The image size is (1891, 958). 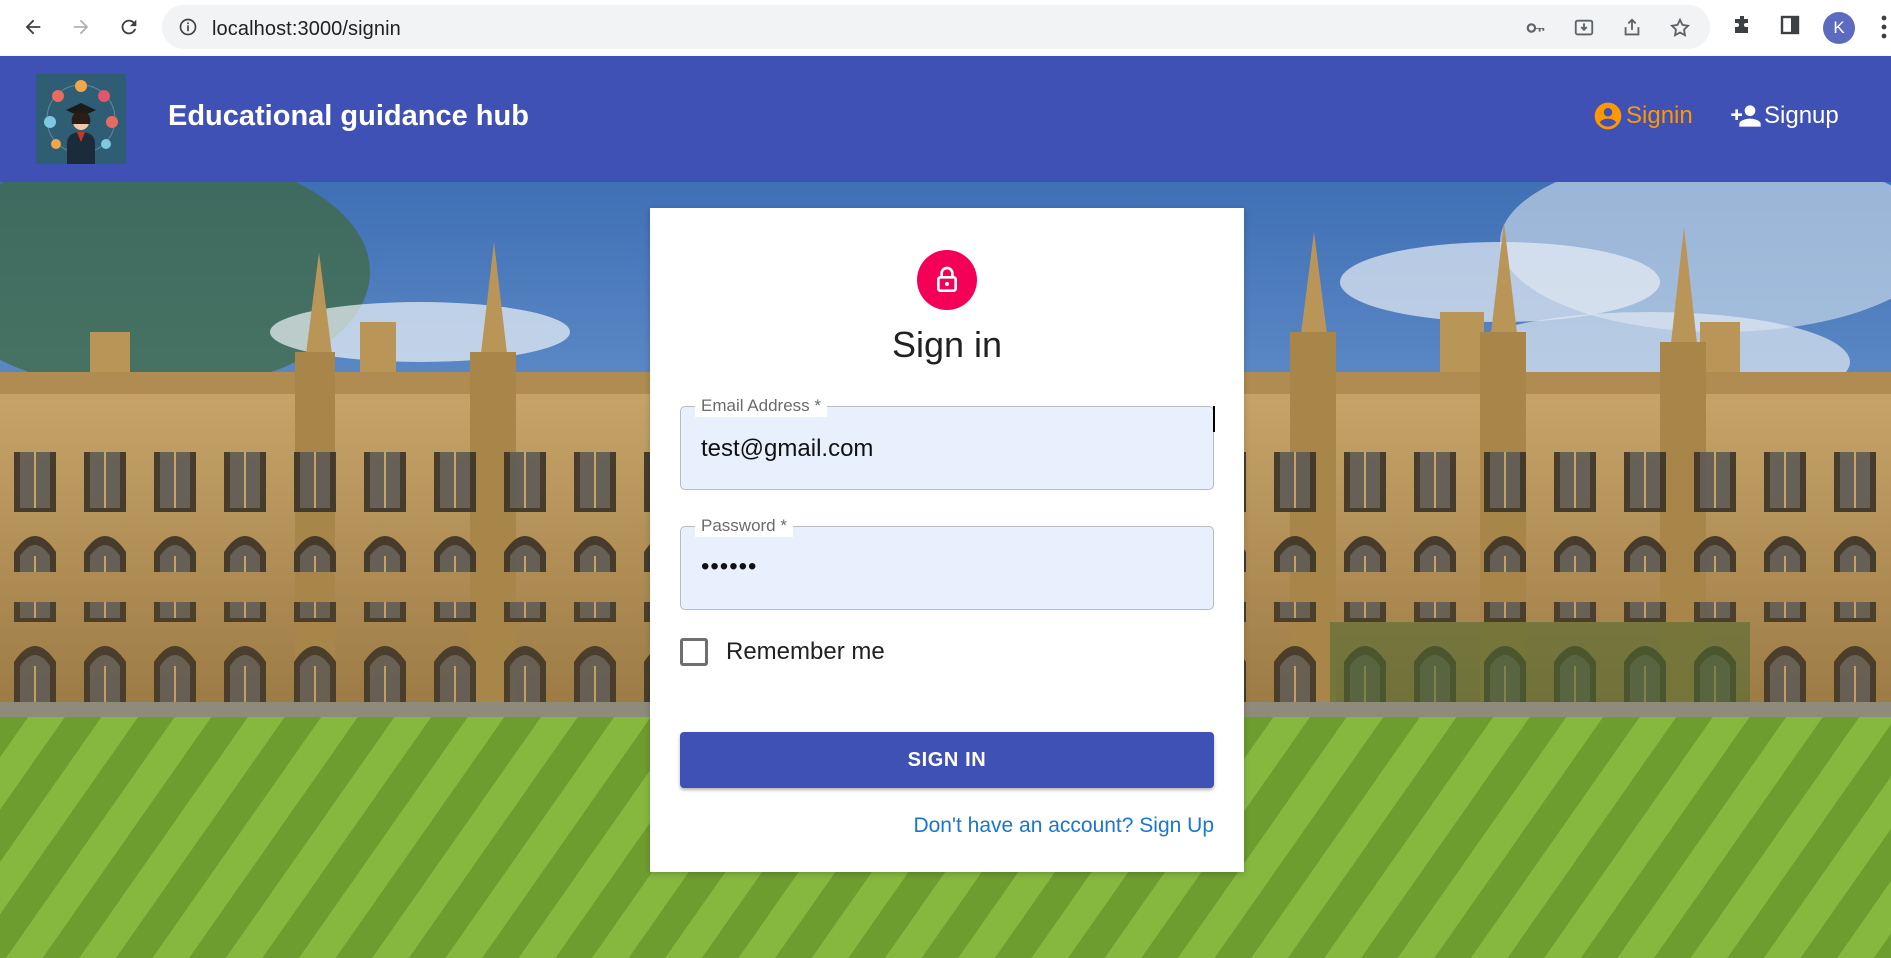 I want to click on app-header: Educational guidance hub Signin Signup, so click(x=945, y=119).